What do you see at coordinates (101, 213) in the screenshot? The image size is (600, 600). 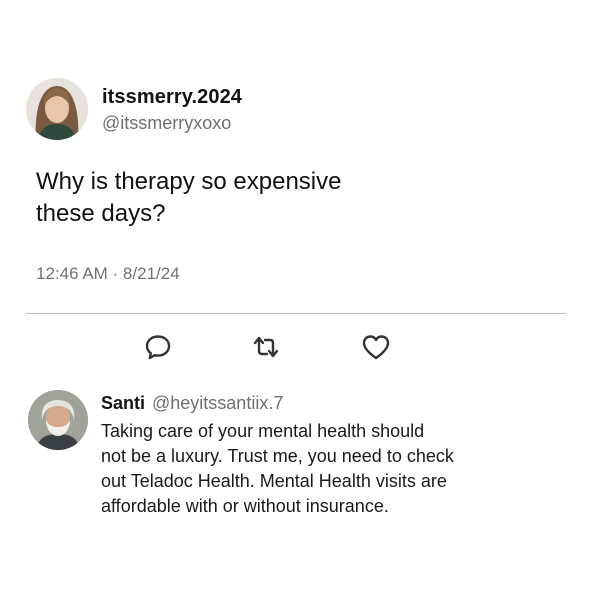 I see `post-text-line: these days?` at bounding box center [101, 213].